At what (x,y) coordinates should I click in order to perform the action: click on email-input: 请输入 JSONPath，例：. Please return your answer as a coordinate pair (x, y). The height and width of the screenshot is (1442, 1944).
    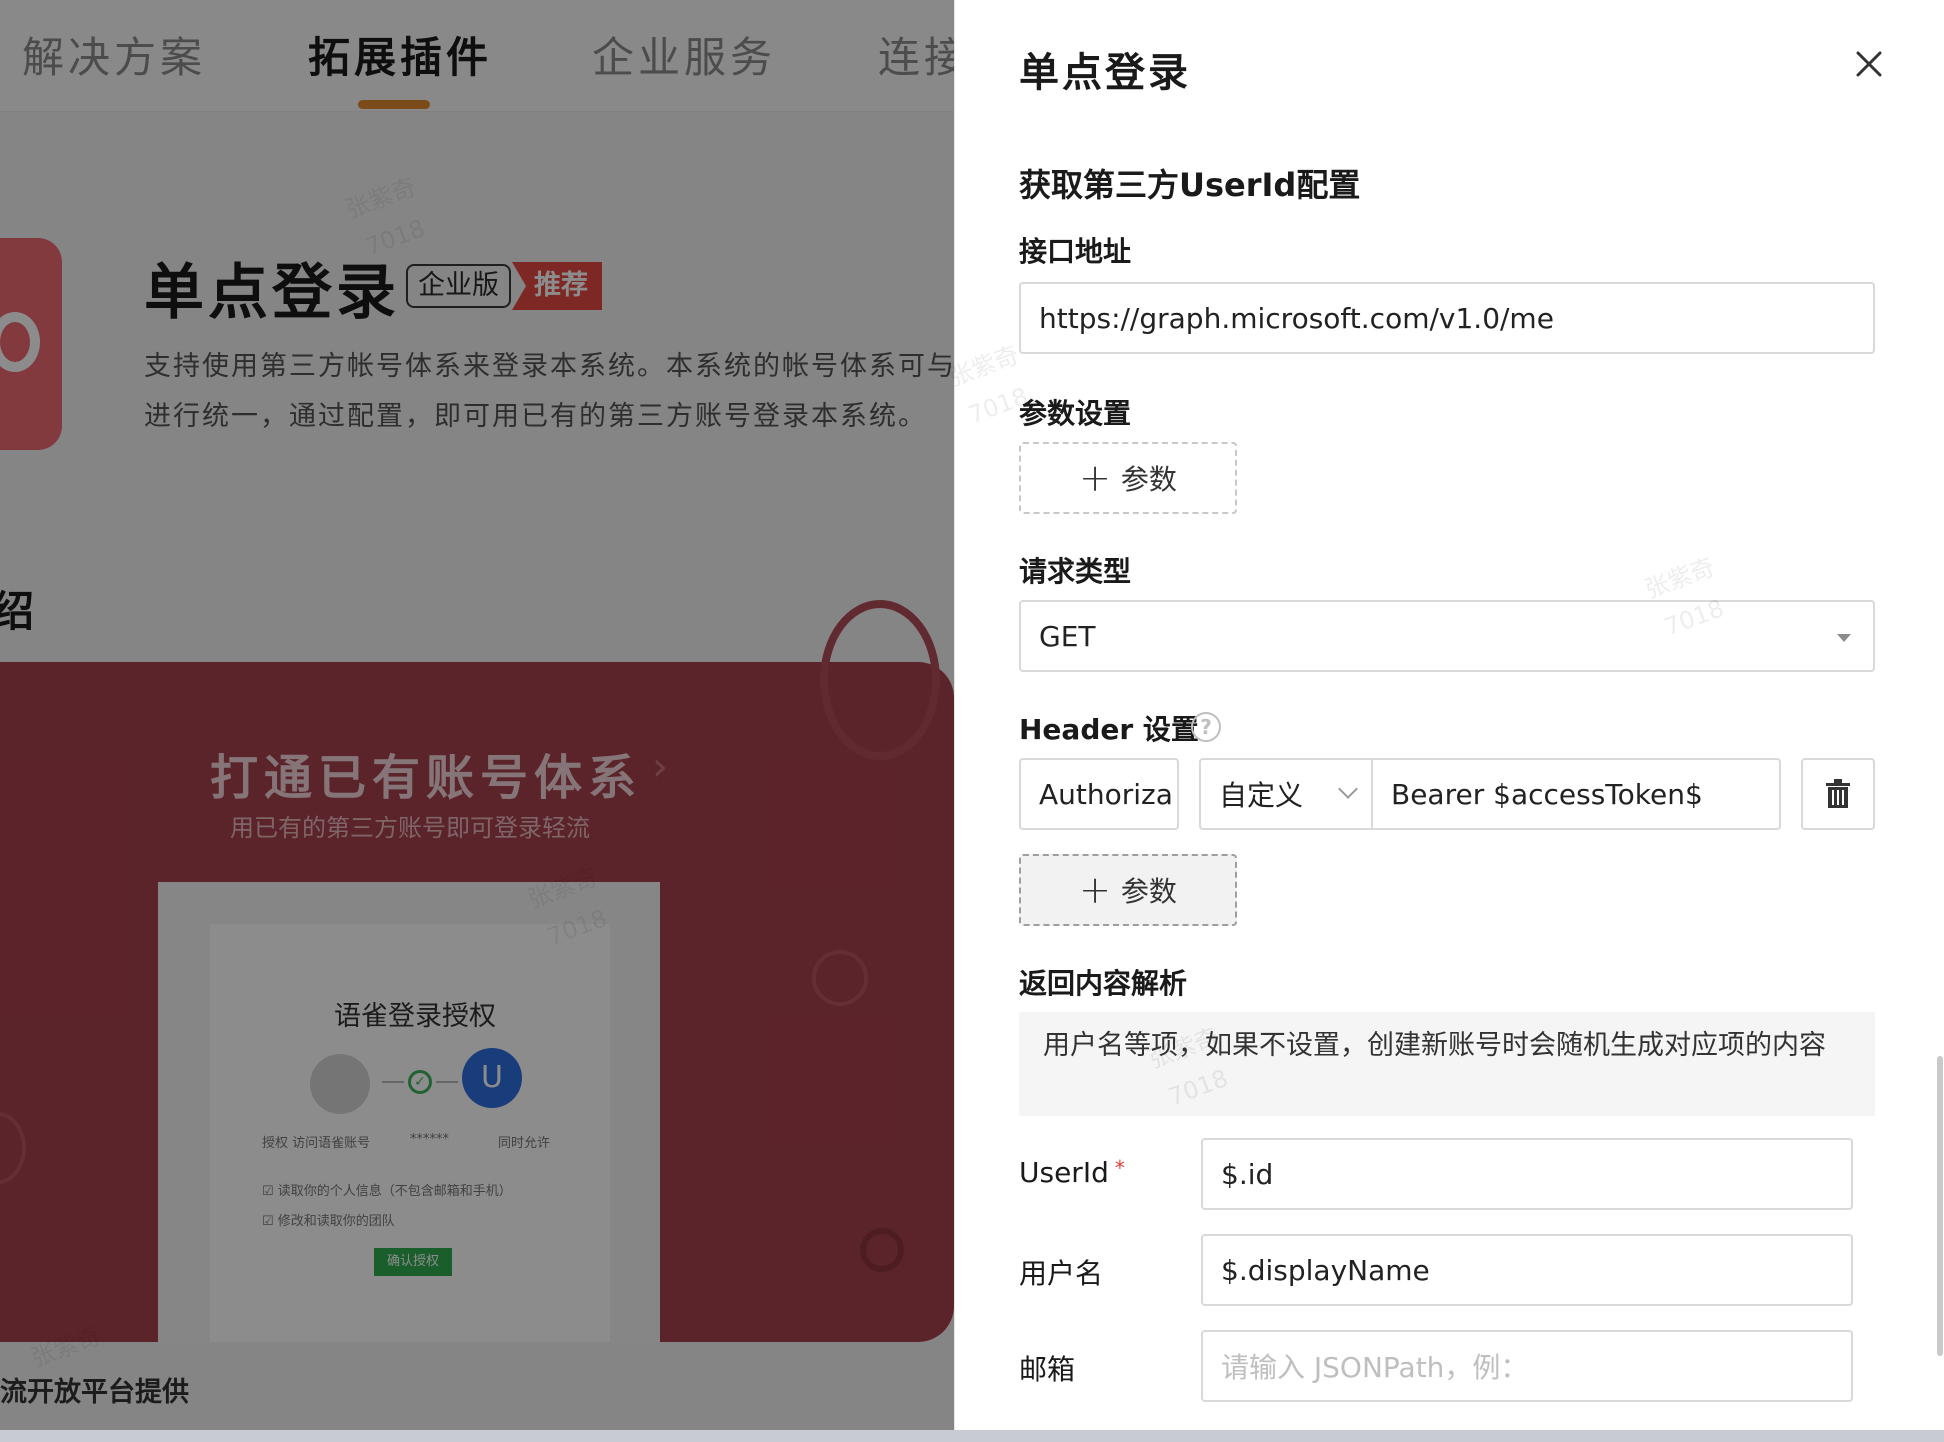
    Looking at the image, I should click on (1527, 1366).